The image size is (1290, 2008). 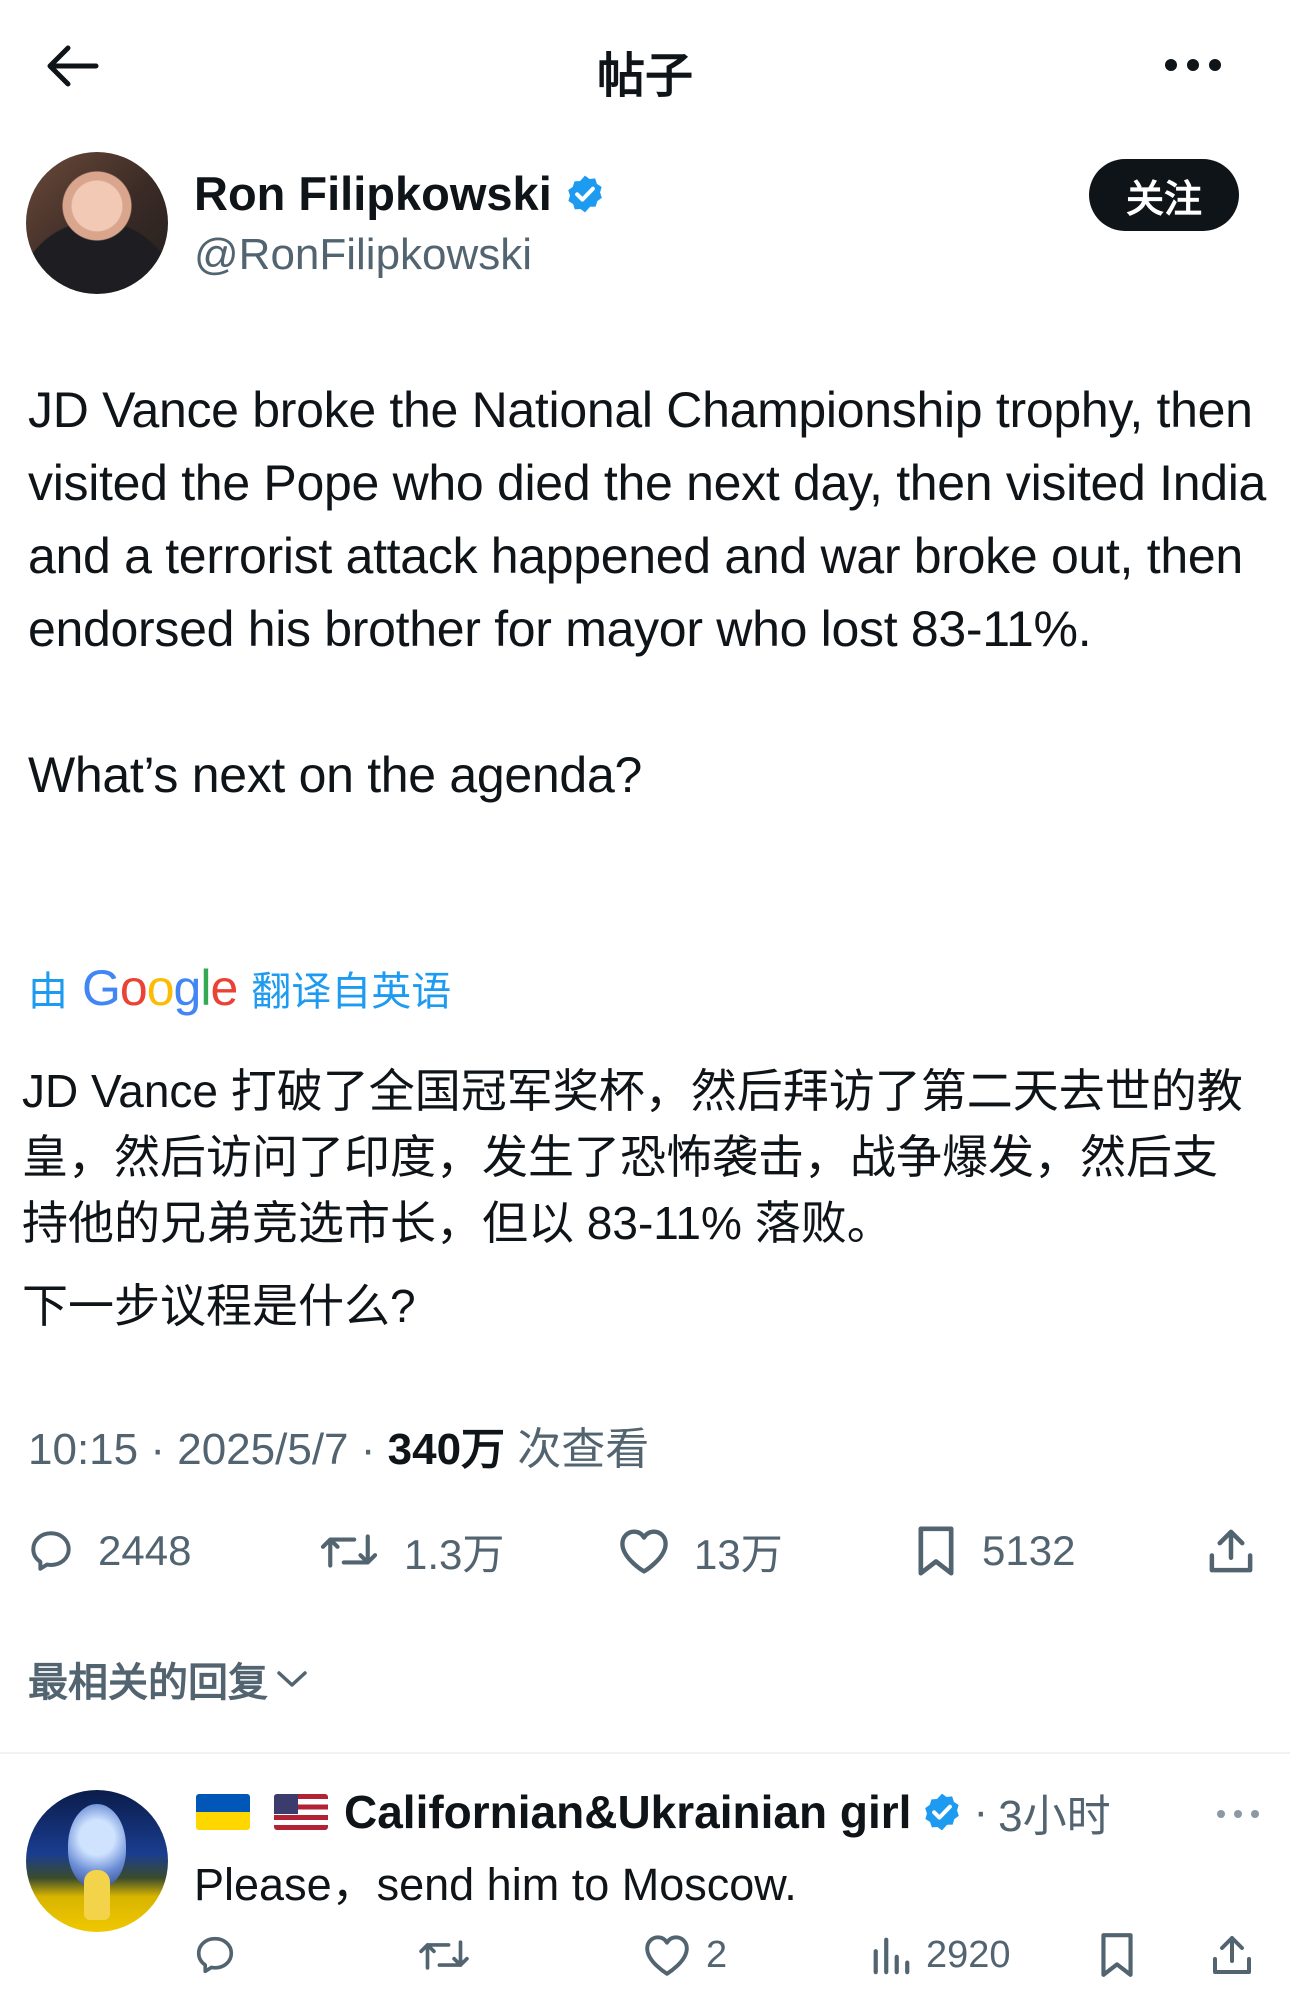 I want to click on reply-text: Please，send him to Moscow., so click(x=495, y=1884).